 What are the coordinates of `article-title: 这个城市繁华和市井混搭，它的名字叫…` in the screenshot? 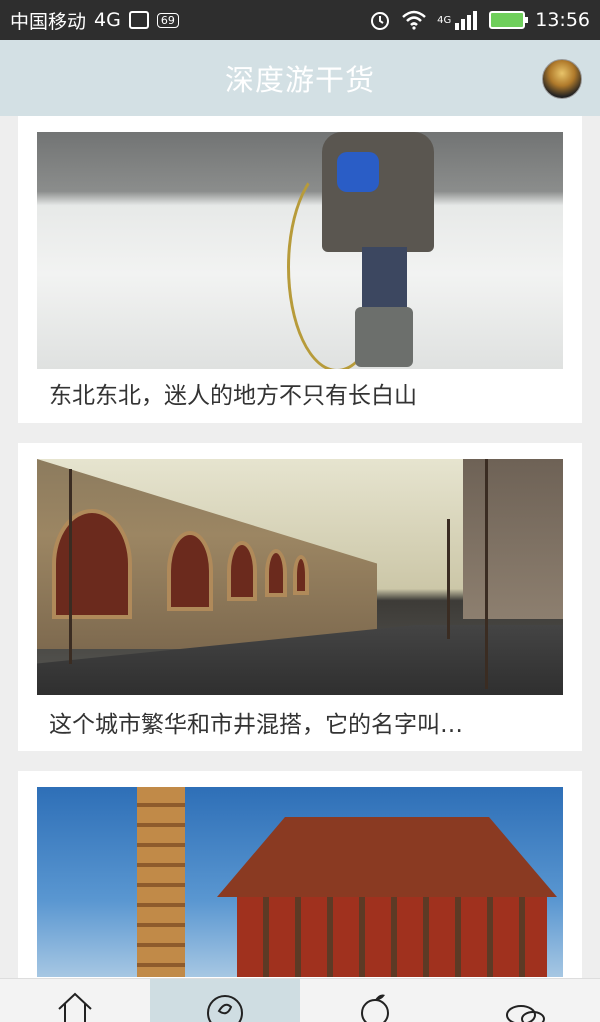 It's located at (256, 725).